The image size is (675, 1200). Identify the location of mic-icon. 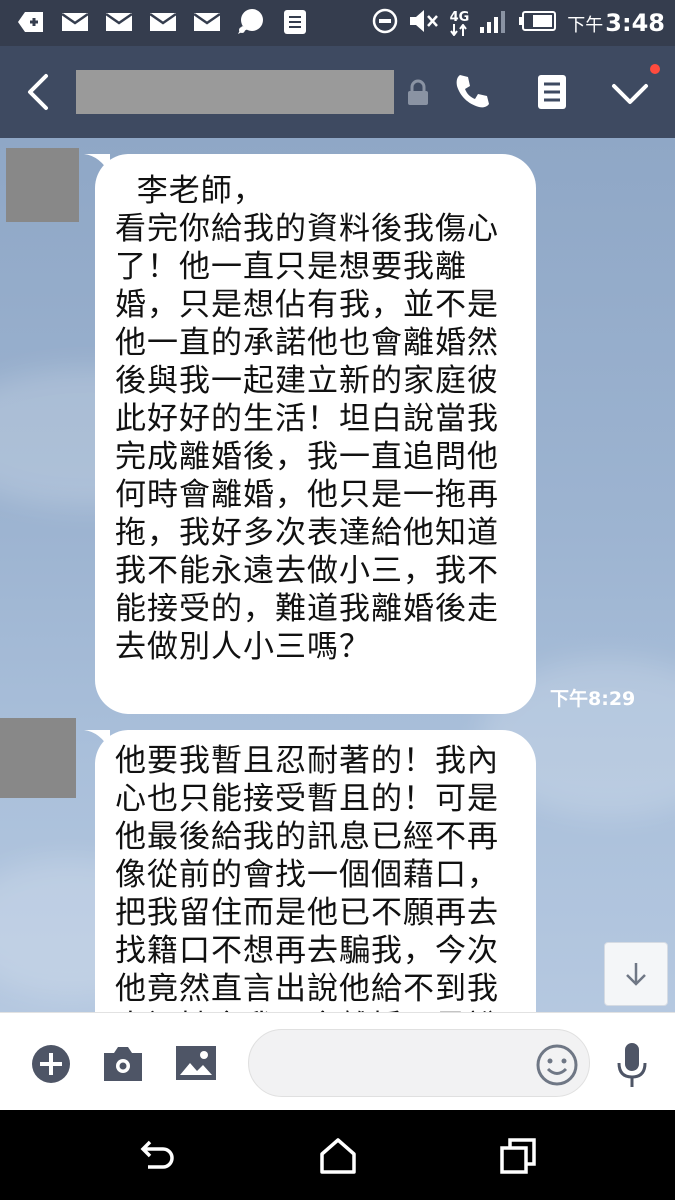
(632, 1067).